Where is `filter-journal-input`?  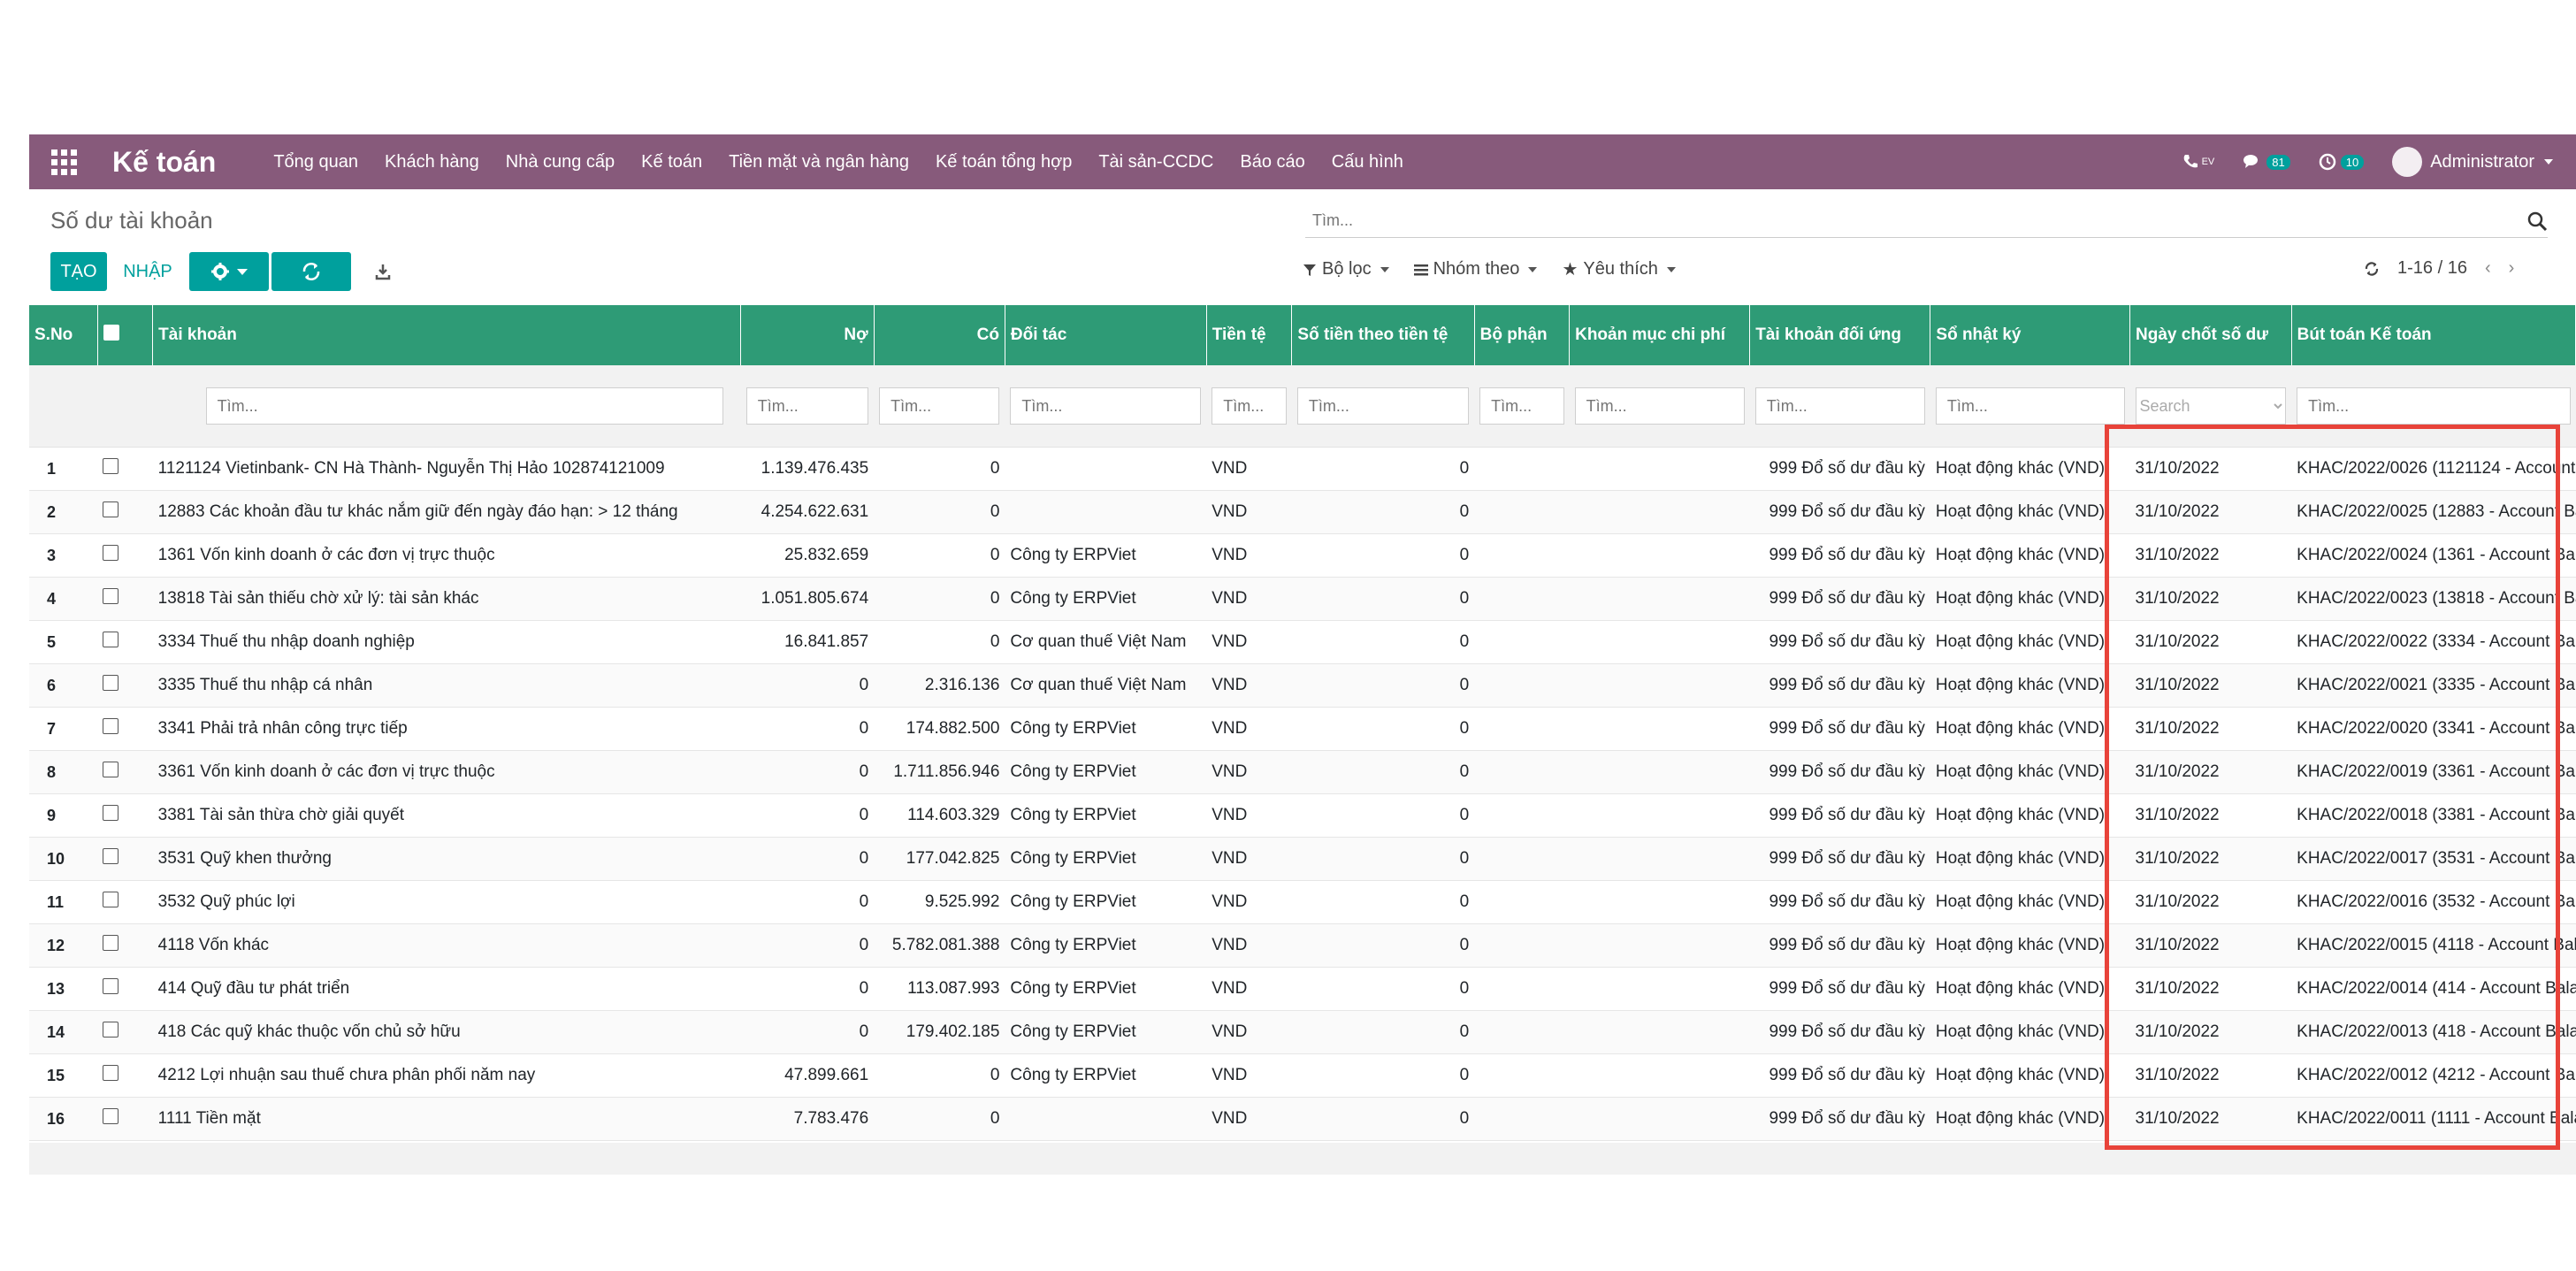
filter-journal-input is located at coordinates (2030, 406).